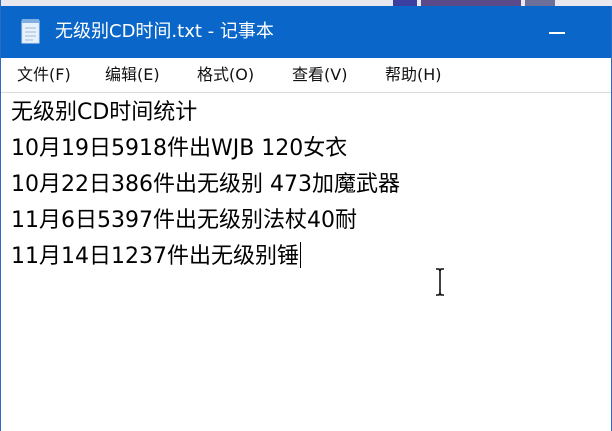 The height and width of the screenshot is (431, 612). Describe the element at coordinates (179, 148) in the screenshot. I see `text-line: 10月19日5918件出WJB 120女衣` at that location.